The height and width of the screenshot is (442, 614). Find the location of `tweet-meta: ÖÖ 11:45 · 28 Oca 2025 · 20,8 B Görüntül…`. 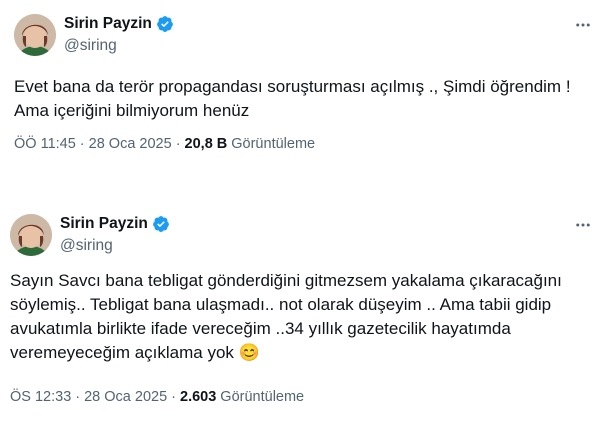

tweet-meta: ÖÖ 11:45 · 28 Oca 2025 · 20,8 B Görüntül… is located at coordinates (164, 144).